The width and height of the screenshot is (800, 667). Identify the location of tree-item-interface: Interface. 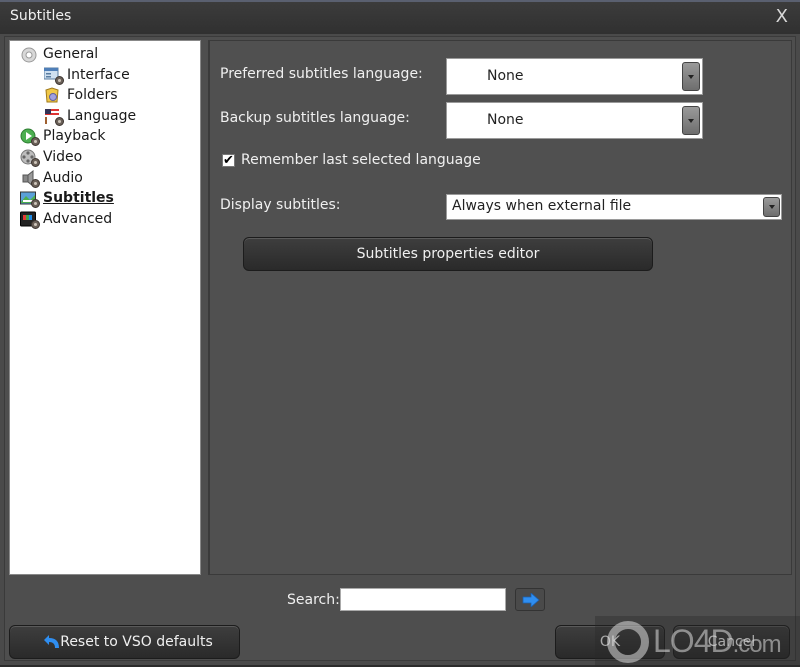
(105, 75).